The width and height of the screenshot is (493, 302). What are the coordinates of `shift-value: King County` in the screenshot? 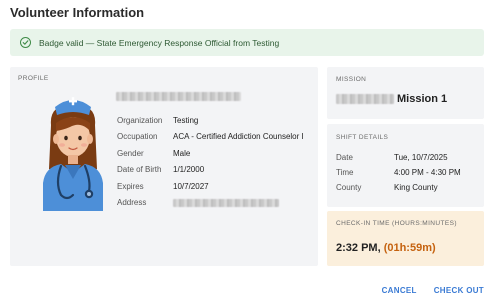 It's located at (416, 187).